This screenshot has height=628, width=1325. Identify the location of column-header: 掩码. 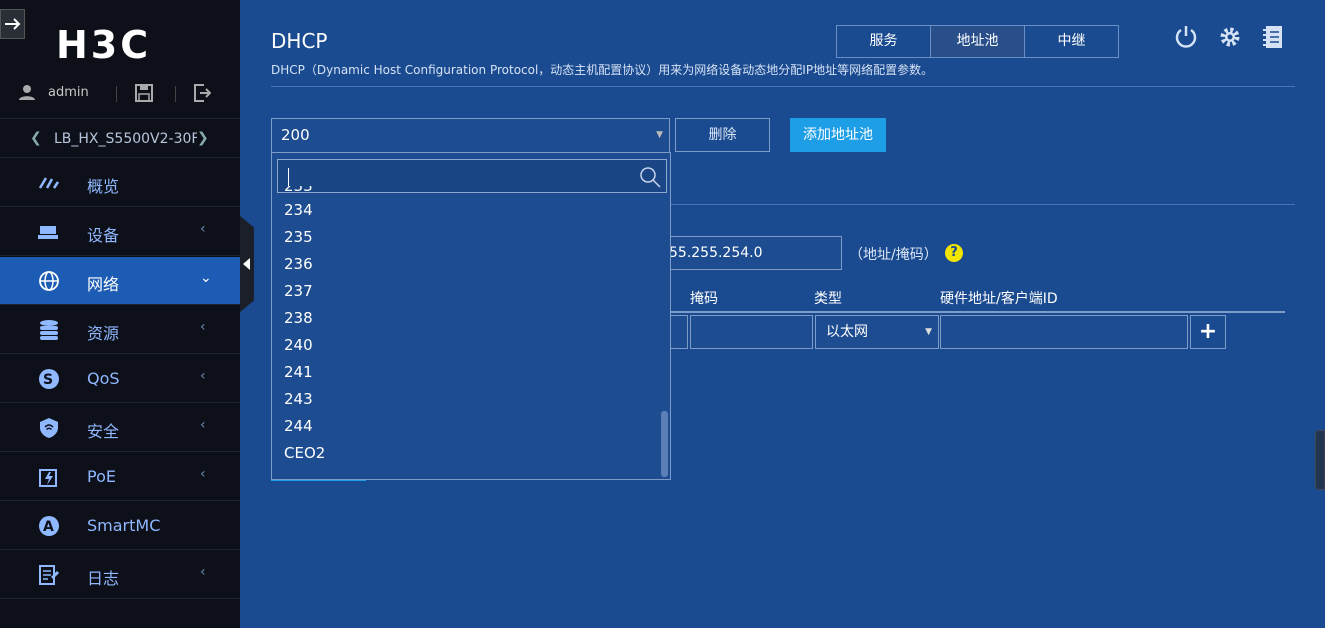
(704, 299).